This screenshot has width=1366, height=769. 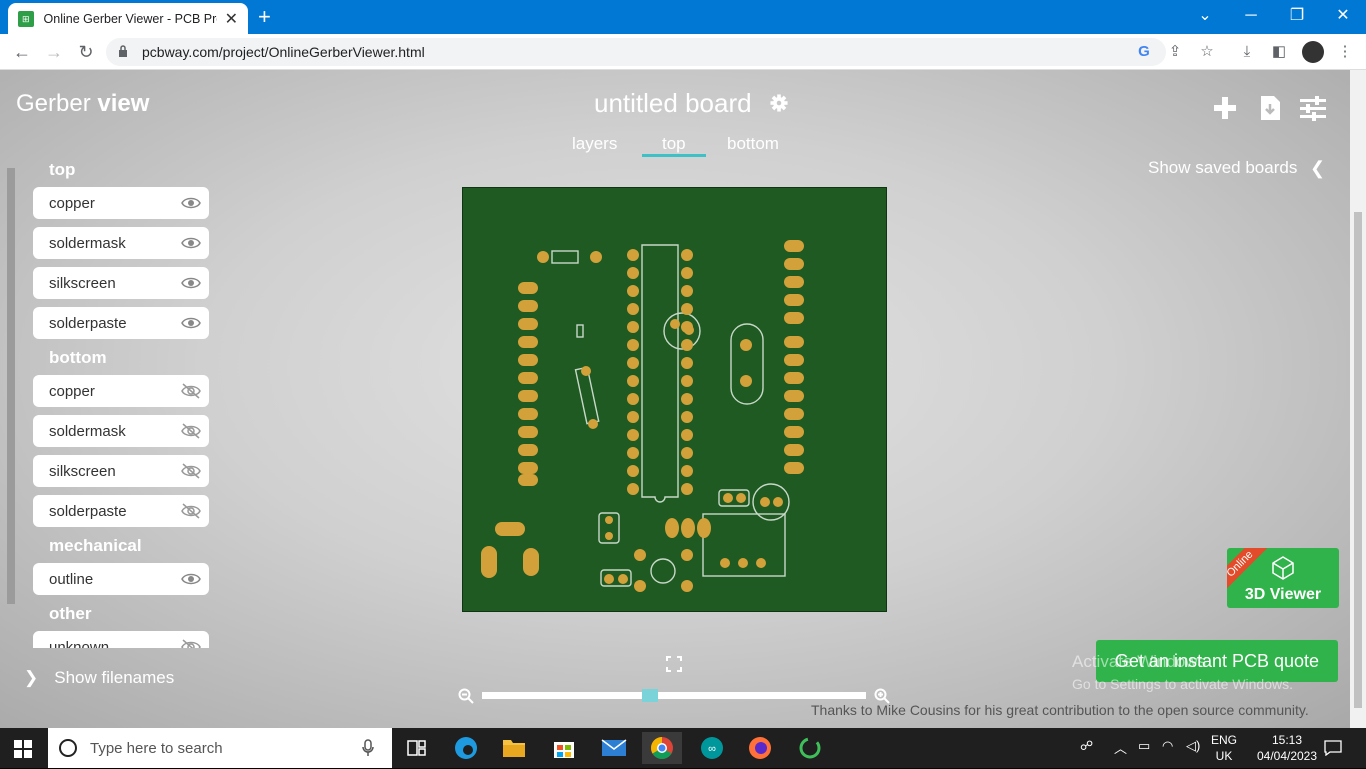 What do you see at coordinates (1225, 108) in the screenshot?
I see `add-icon` at bounding box center [1225, 108].